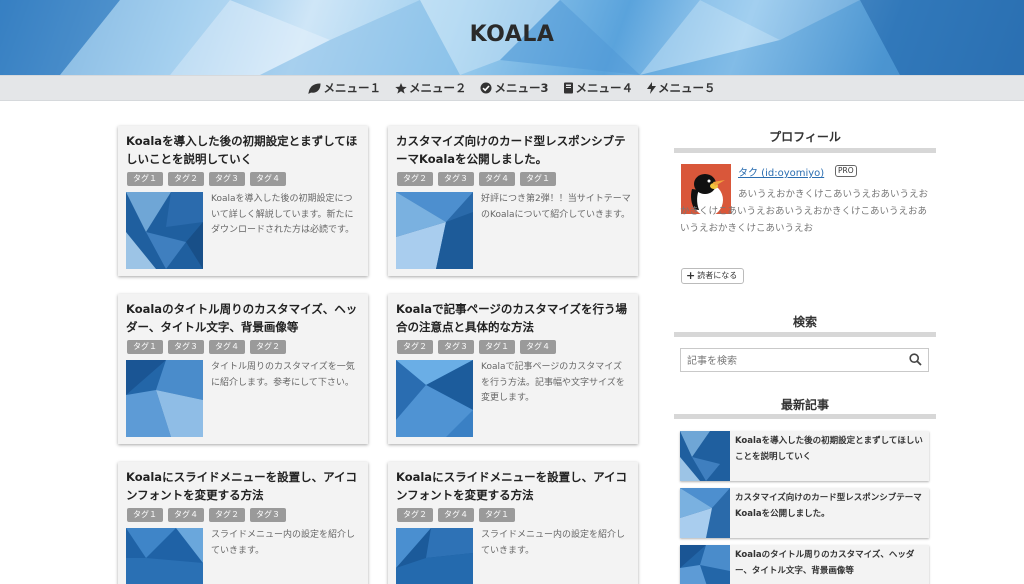  What do you see at coordinates (244, 318) in the screenshot?
I see `card-title: Koalaのタイトル周りのカスタマイズ、ヘッダー、タイトル文字、背景画像等` at bounding box center [244, 318].